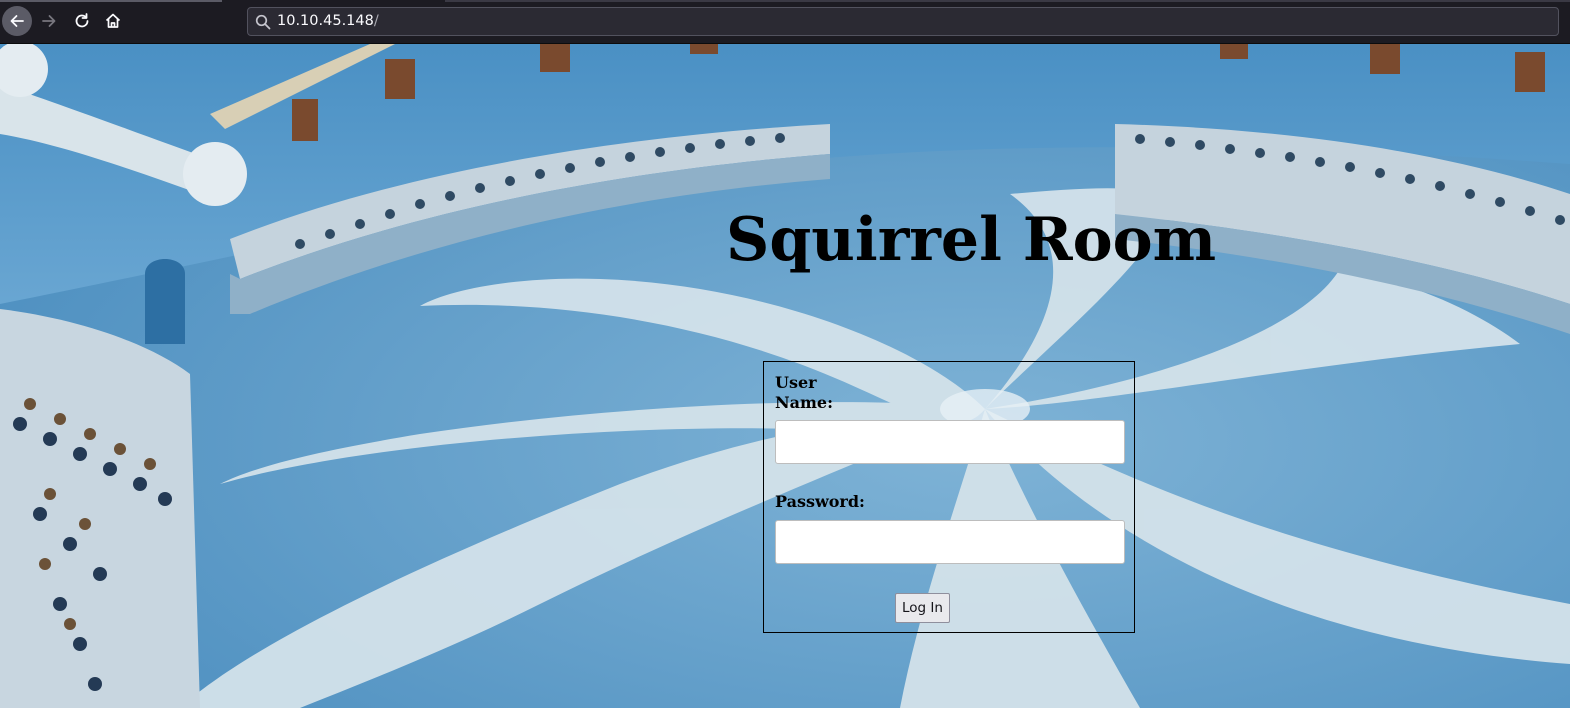 This screenshot has height=708, width=1570. What do you see at coordinates (971, 240) in the screenshot?
I see `page-title: Squirrel Room` at bounding box center [971, 240].